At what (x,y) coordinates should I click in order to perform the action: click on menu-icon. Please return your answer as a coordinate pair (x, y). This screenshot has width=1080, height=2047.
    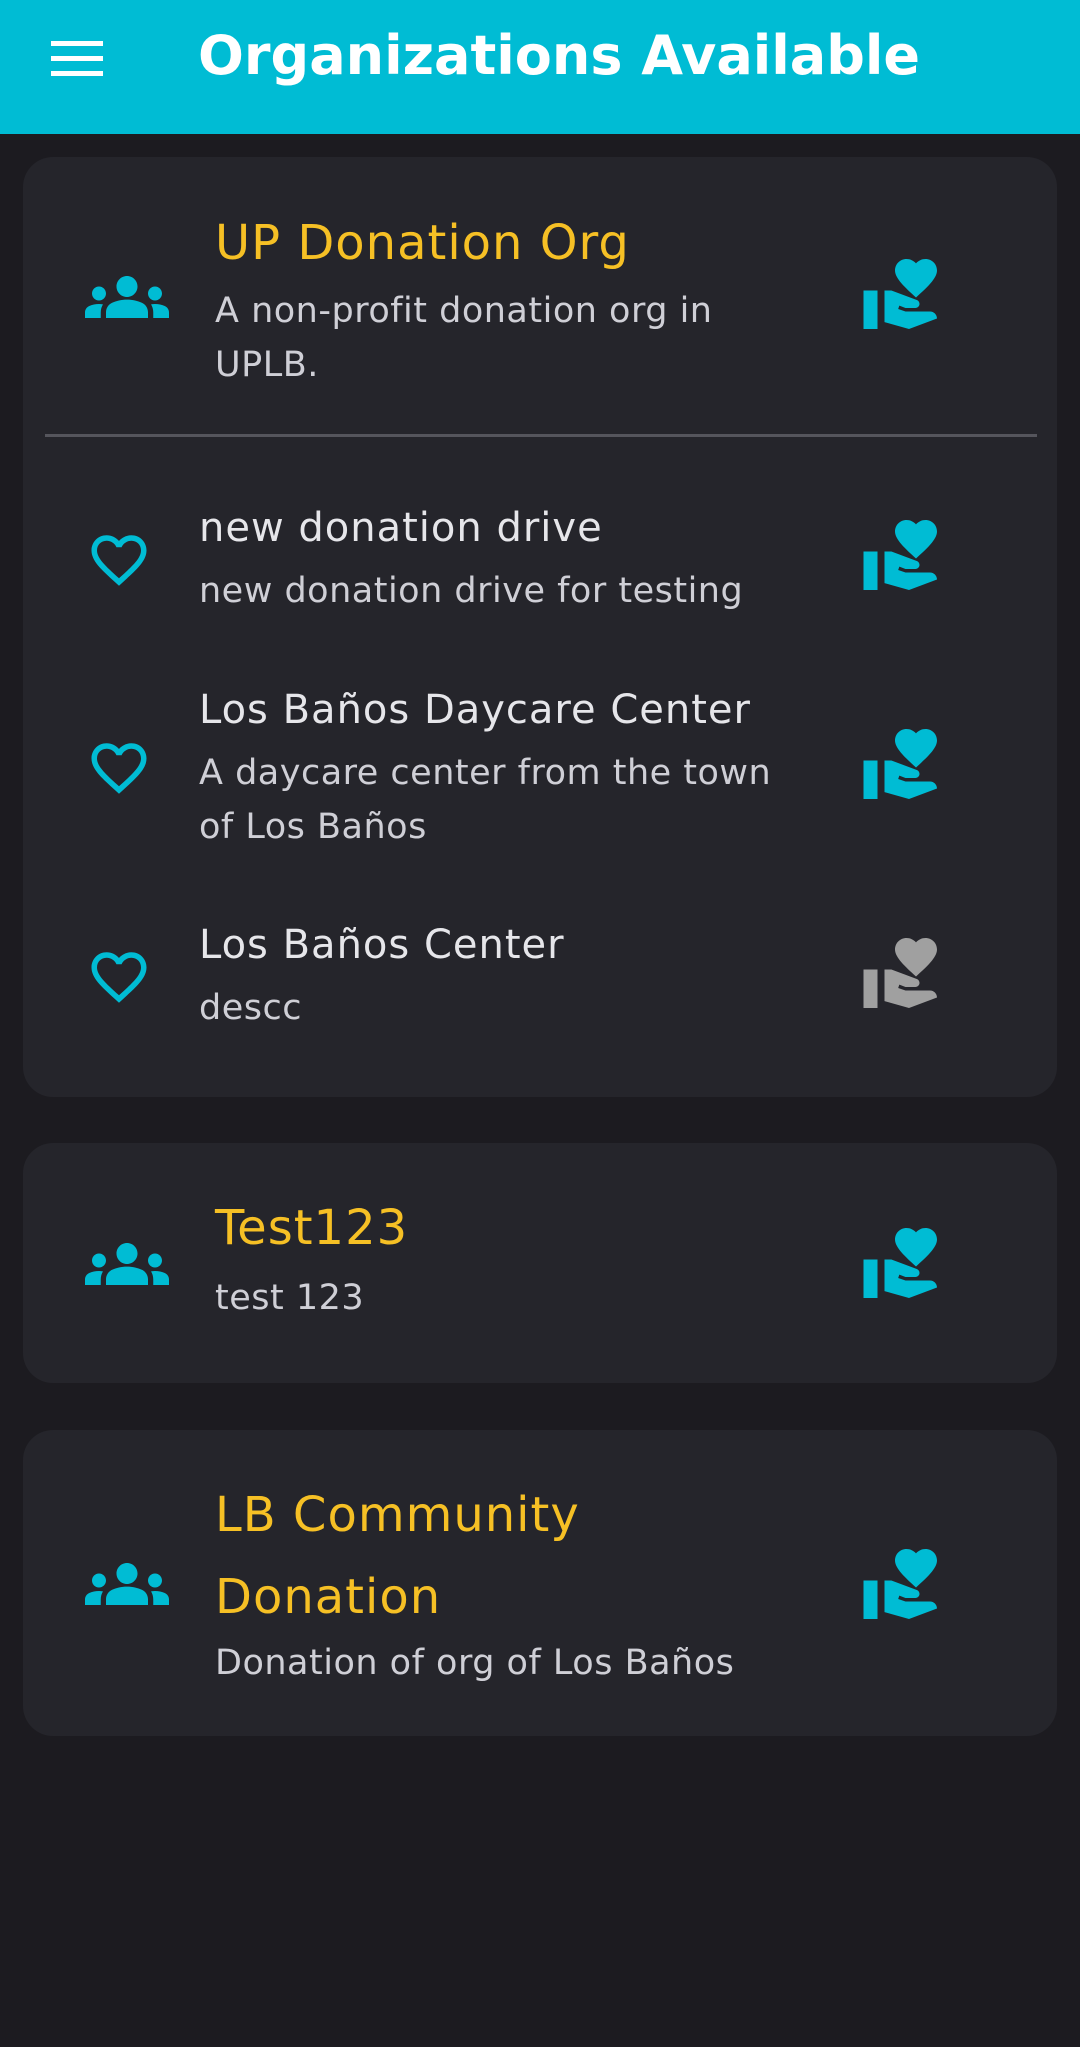
    Looking at the image, I should click on (77, 58).